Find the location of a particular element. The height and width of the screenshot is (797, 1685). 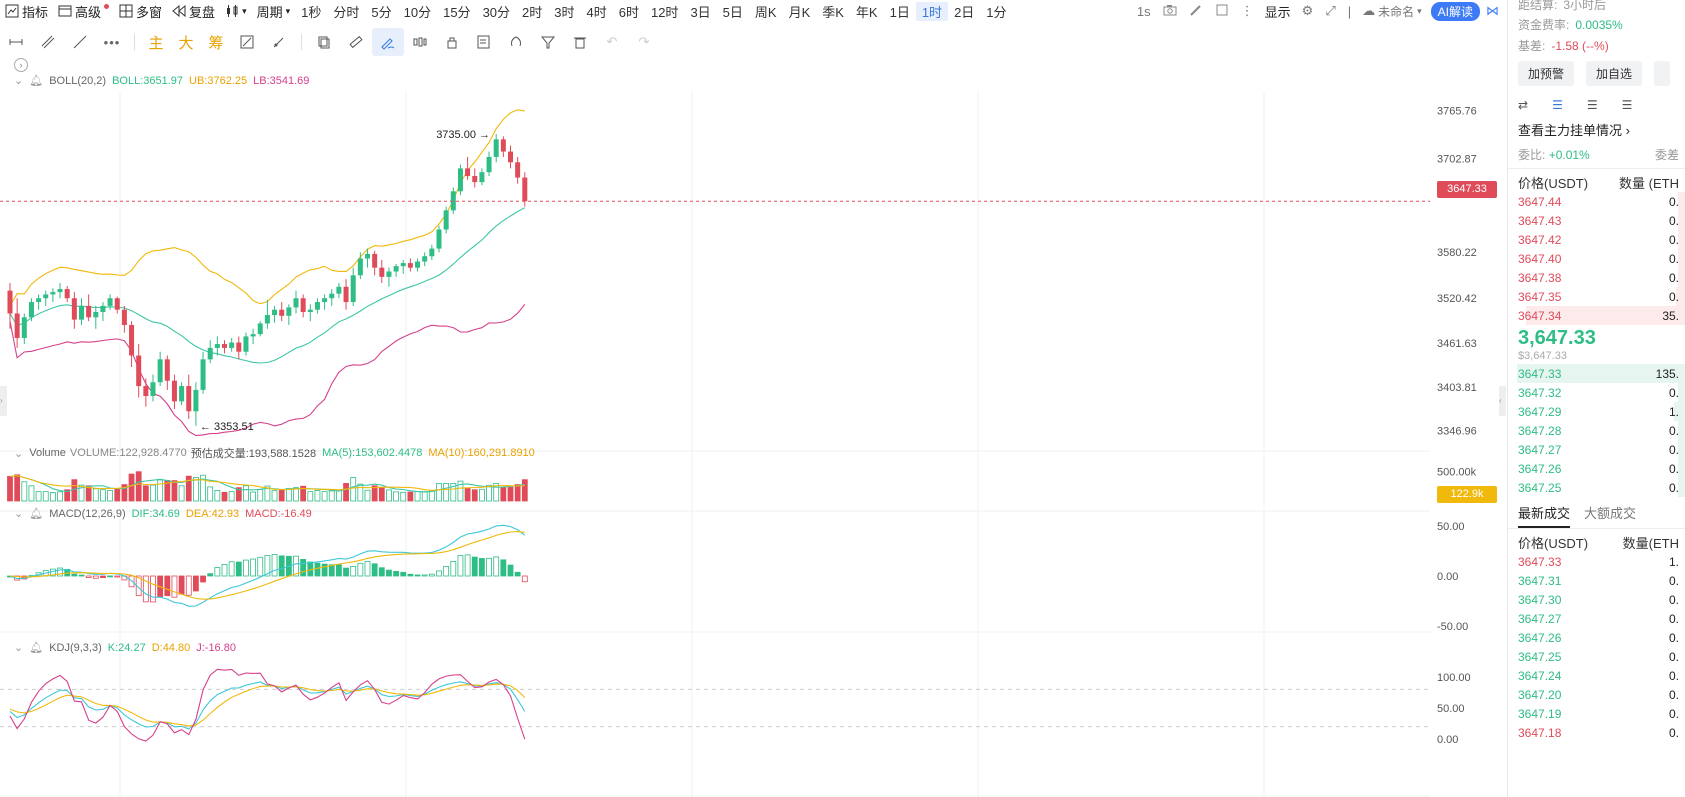

cn-tool-button: 大 is located at coordinates (186, 42).